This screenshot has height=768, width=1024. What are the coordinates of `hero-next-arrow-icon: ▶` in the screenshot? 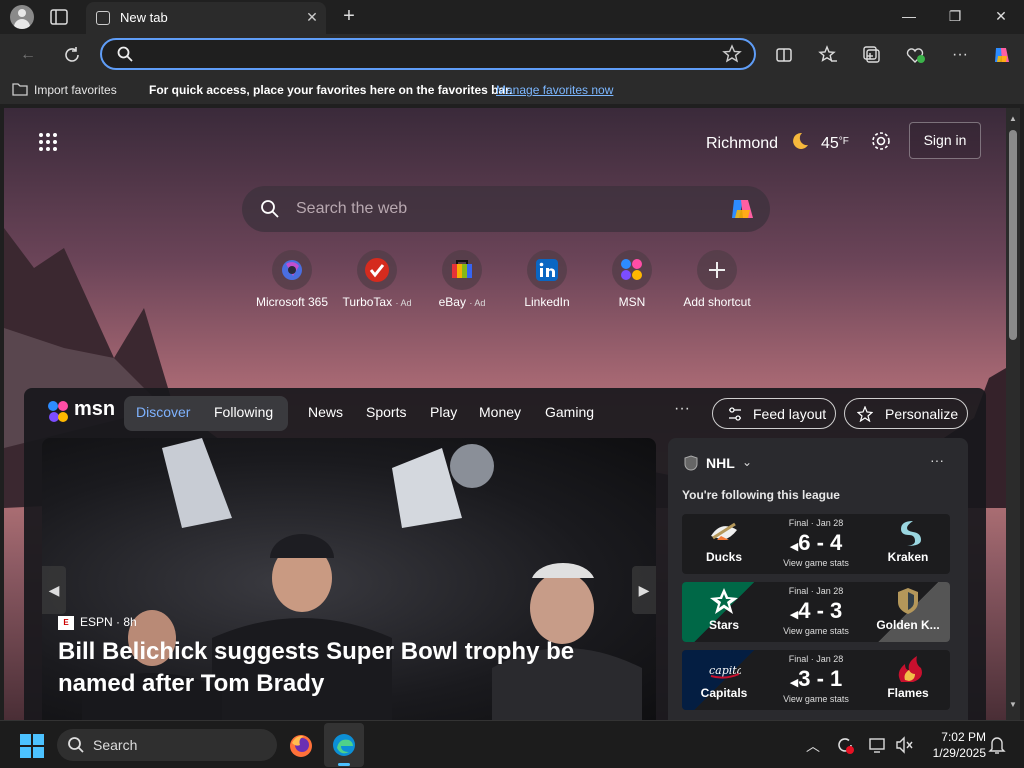 It's located at (644, 590).